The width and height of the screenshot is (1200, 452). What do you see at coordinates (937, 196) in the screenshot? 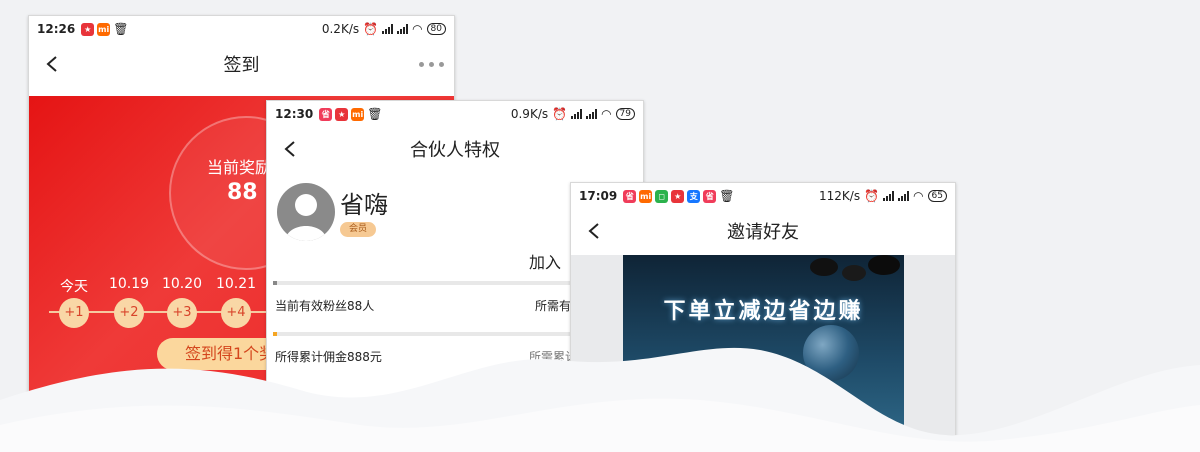
I see `battery-indicator: 65` at bounding box center [937, 196].